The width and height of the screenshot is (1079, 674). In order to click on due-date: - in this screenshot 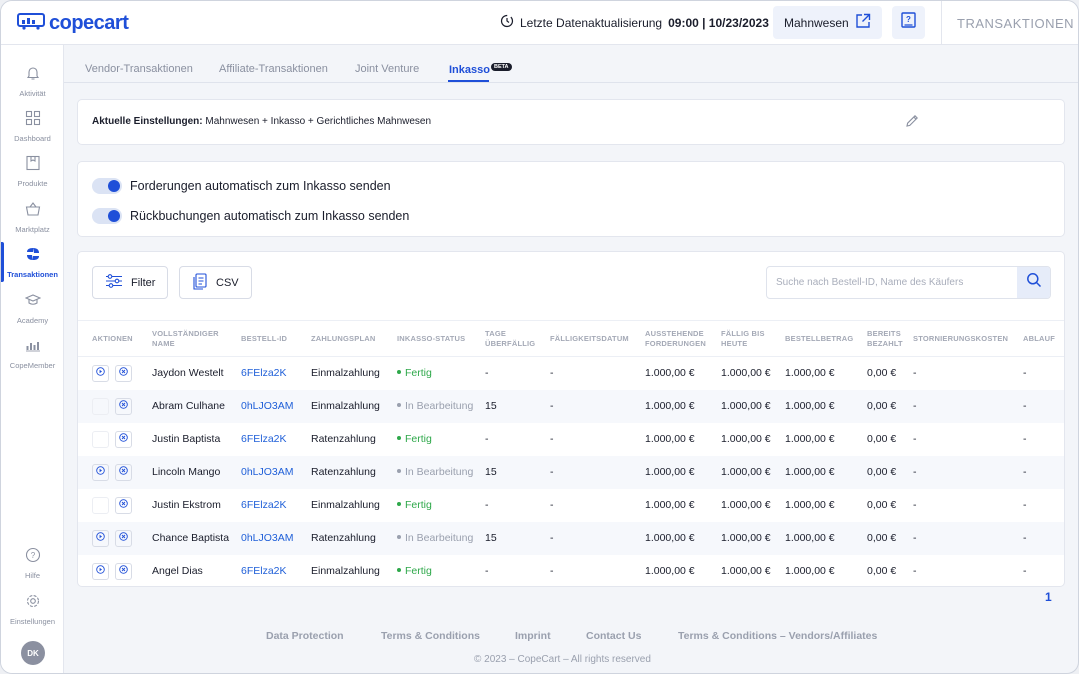, I will do `click(552, 571)`.